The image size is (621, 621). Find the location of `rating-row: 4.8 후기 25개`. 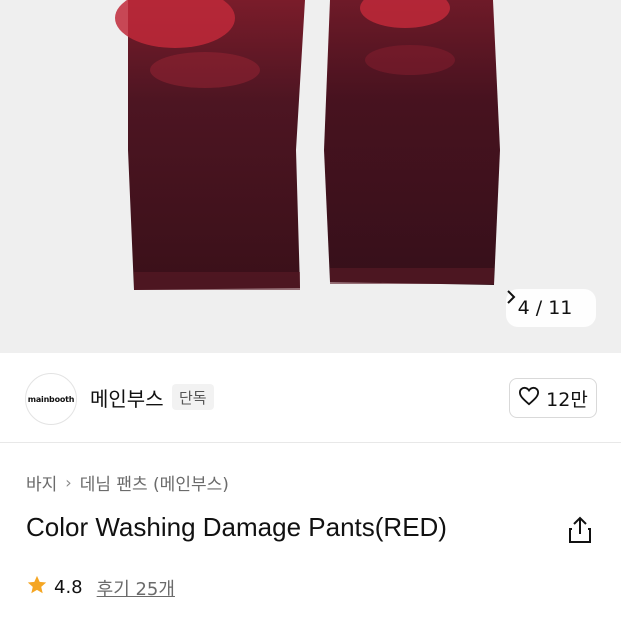

rating-row: 4.8 후기 25개 is located at coordinates (100, 587).